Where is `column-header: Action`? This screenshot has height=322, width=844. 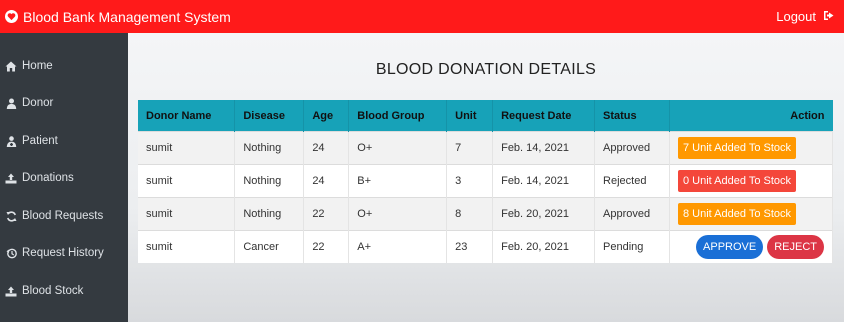 column-header: Action is located at coordinates (751, 116).